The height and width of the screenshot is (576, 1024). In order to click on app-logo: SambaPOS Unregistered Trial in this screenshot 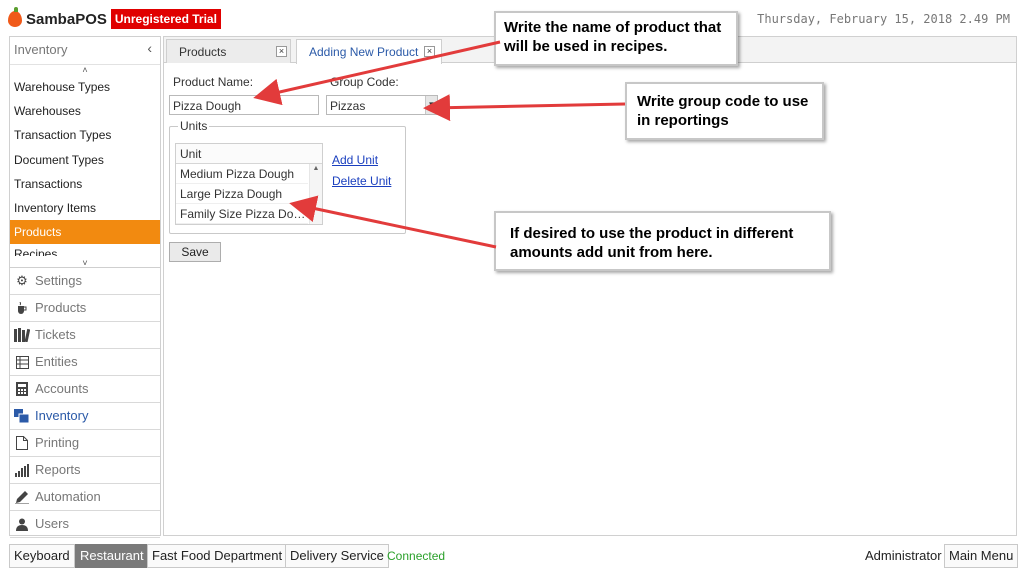, I will do `click(114, 18)`.